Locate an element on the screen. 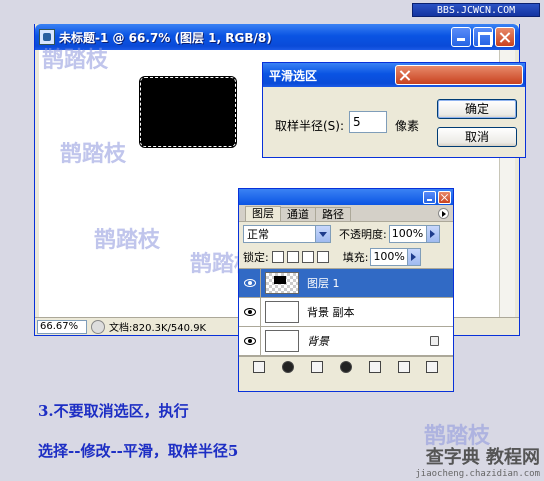  document-titlebar: 未标题-1 @ 66.7% (图层 1, RGB/8) is located at coordinates (277, 37).